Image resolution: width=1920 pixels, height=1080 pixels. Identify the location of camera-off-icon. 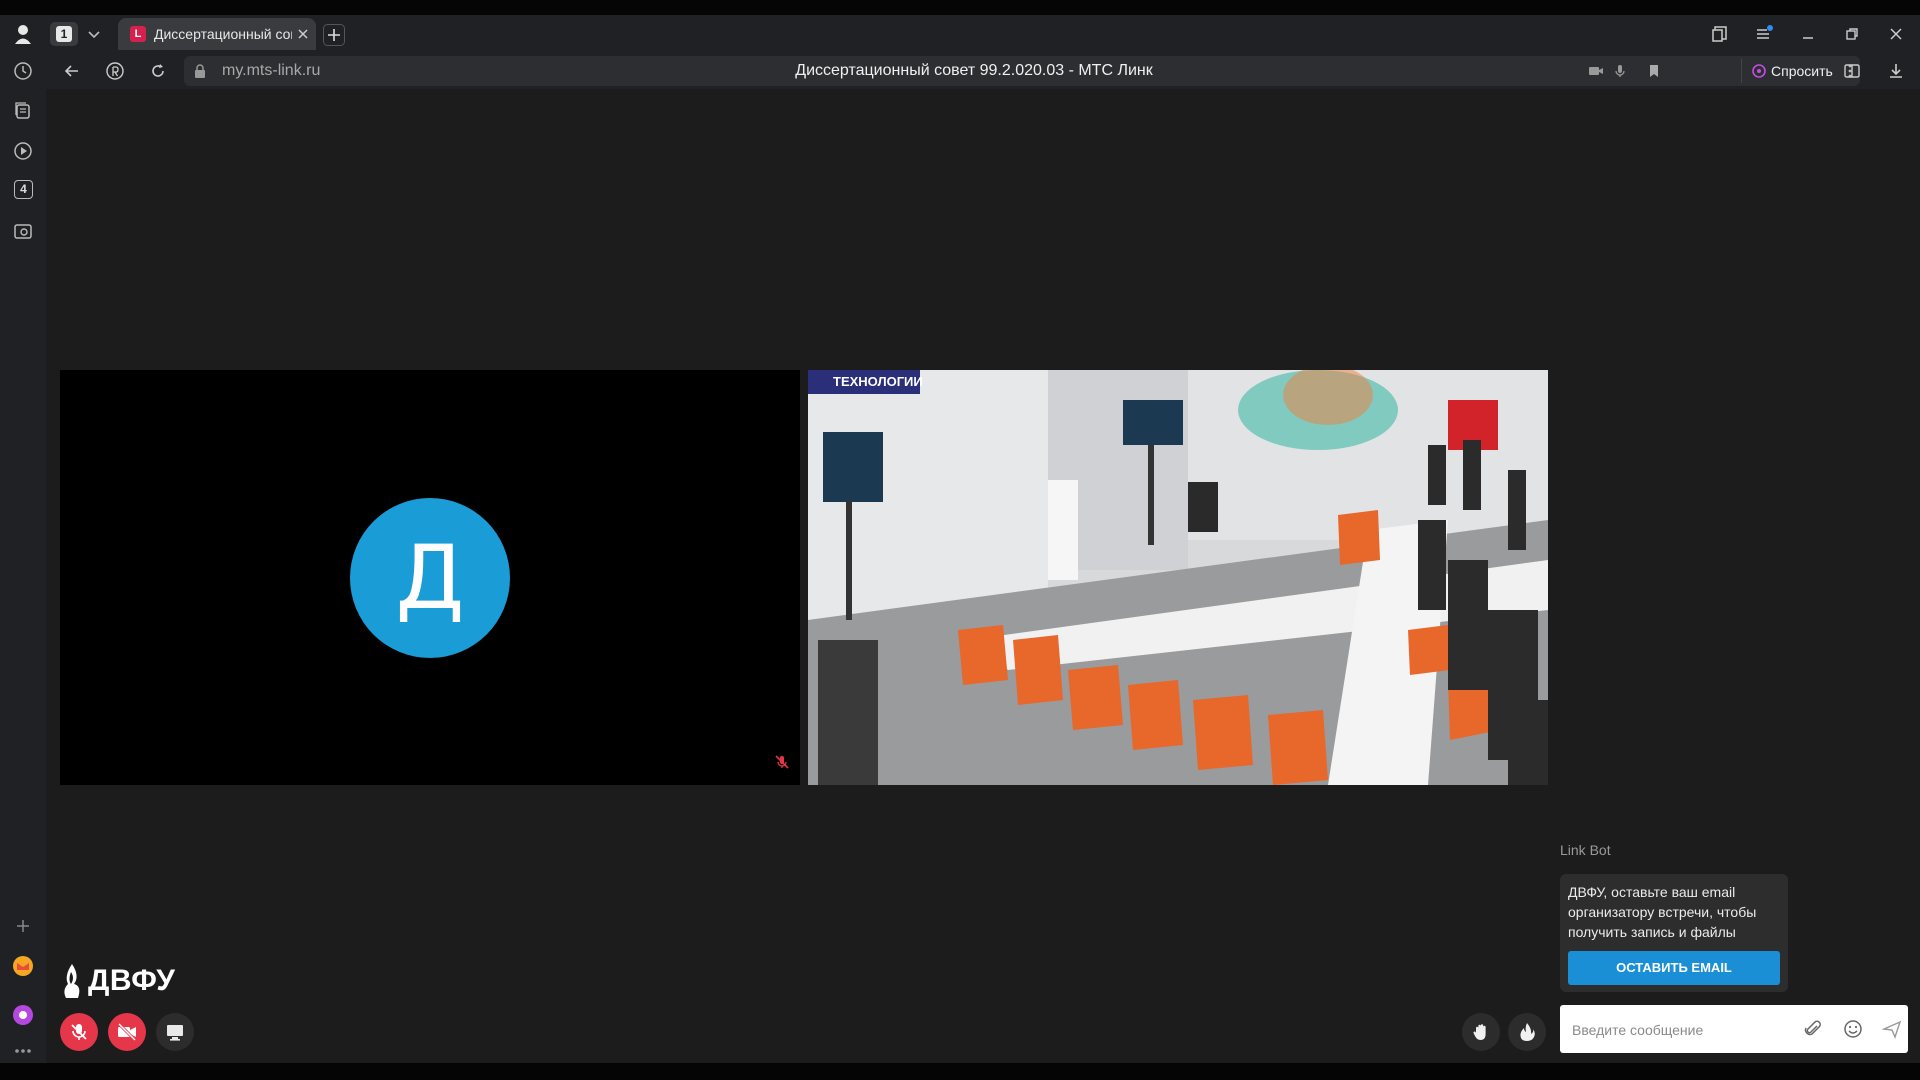
(127, 1032).